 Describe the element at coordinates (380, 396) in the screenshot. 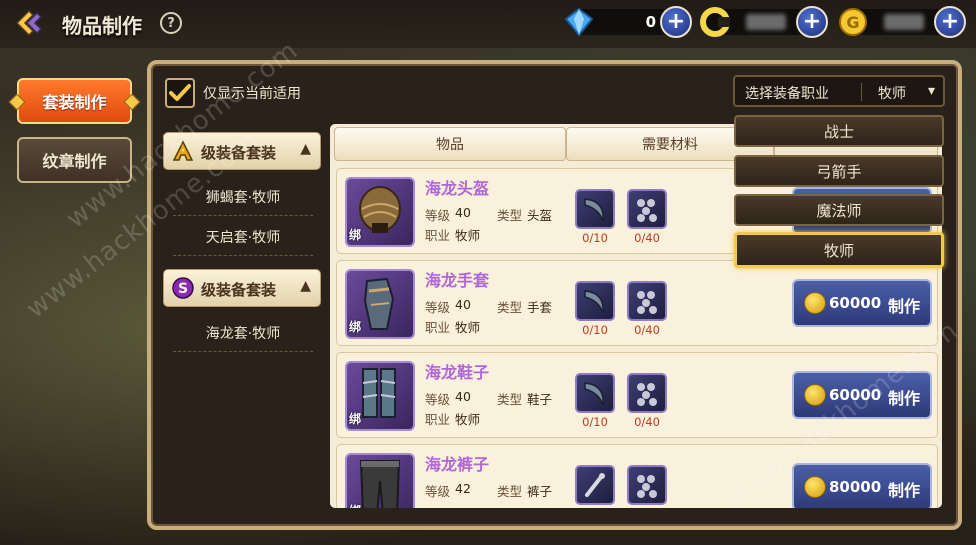

I see `boots-item-icon: 绑` at that location.